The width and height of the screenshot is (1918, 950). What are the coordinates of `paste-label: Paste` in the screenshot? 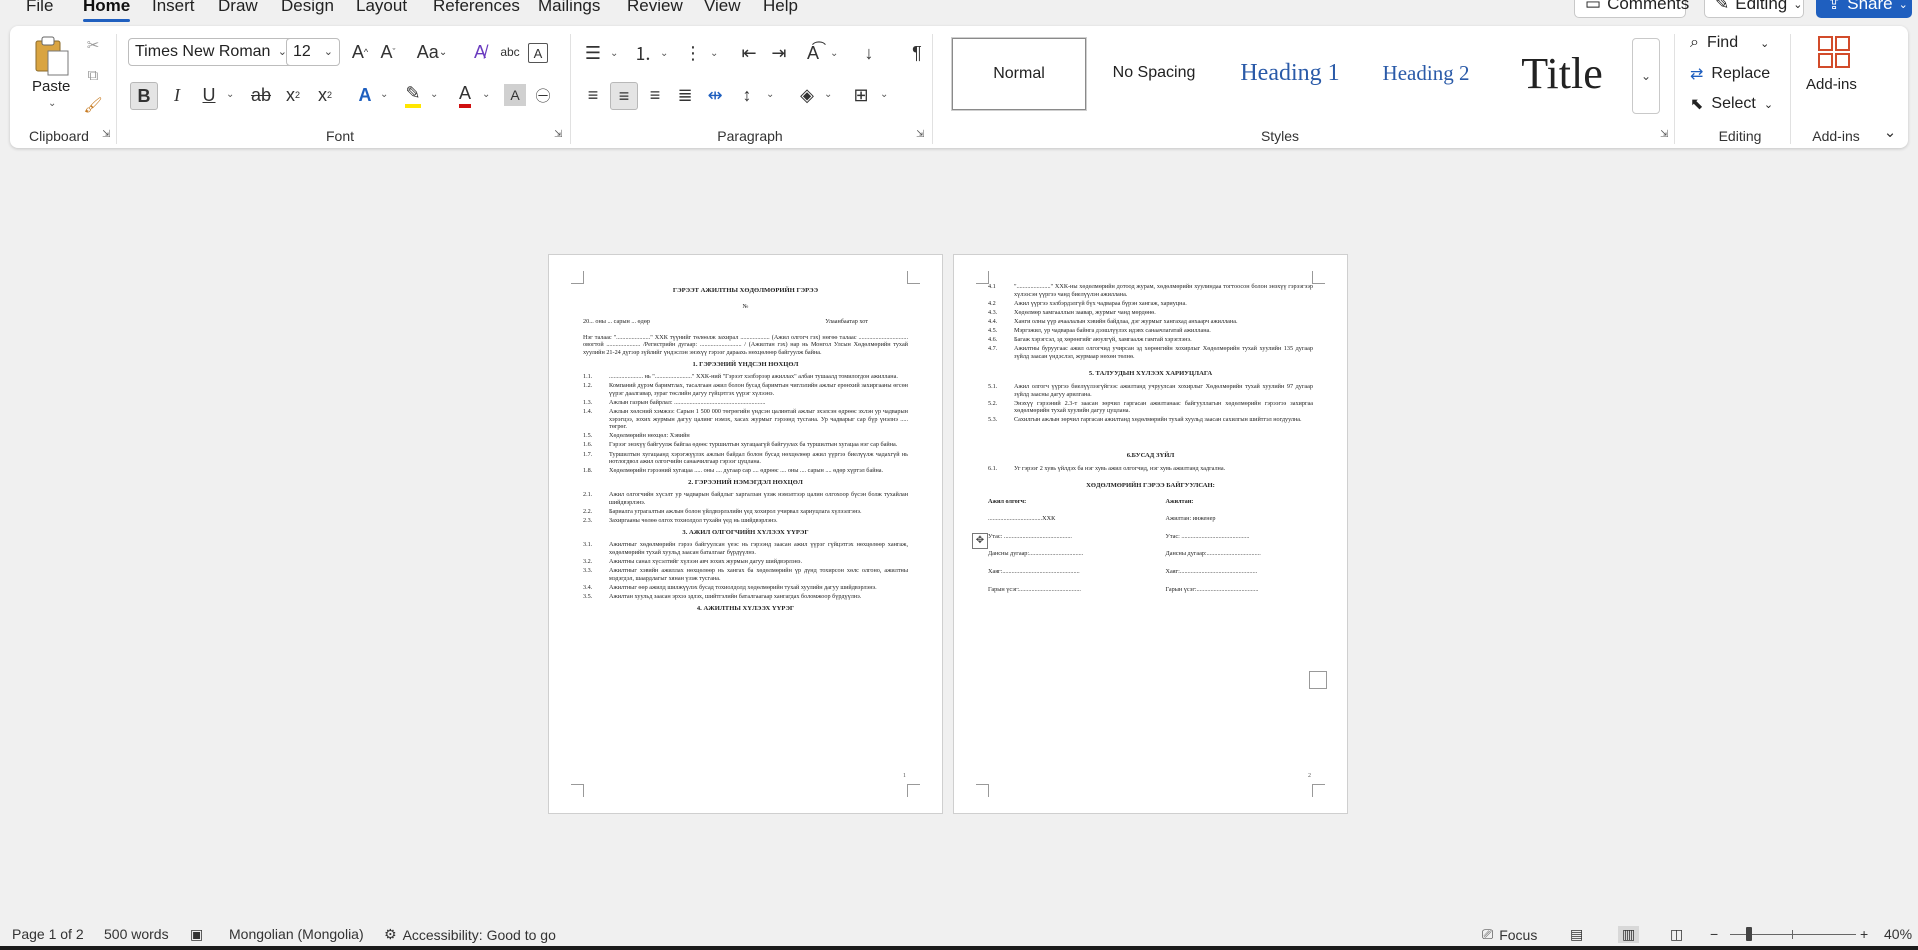 It's located at (51, 86).